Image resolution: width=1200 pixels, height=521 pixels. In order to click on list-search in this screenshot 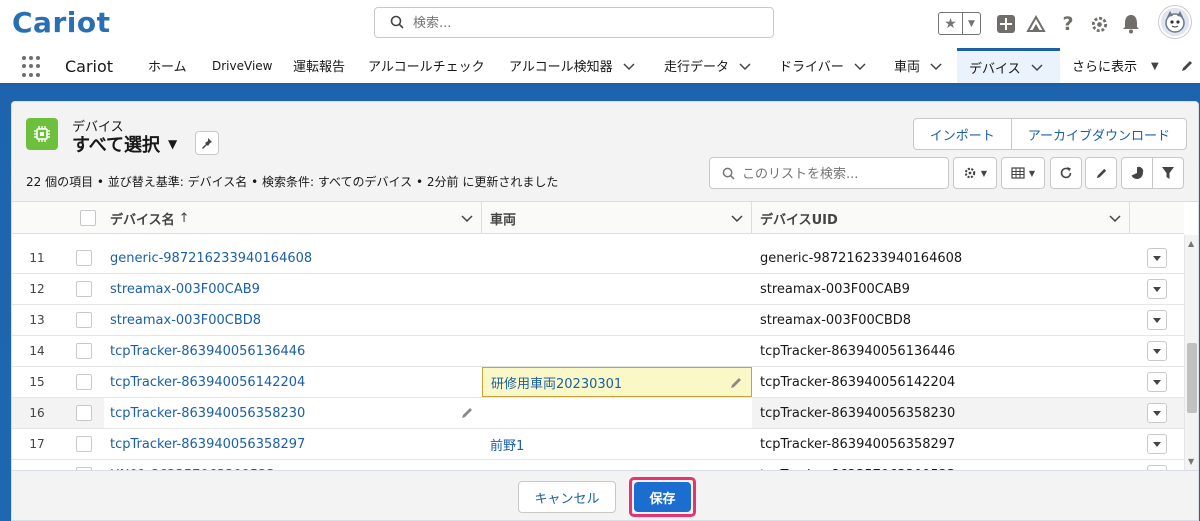, I will do `click(829, 173)`.